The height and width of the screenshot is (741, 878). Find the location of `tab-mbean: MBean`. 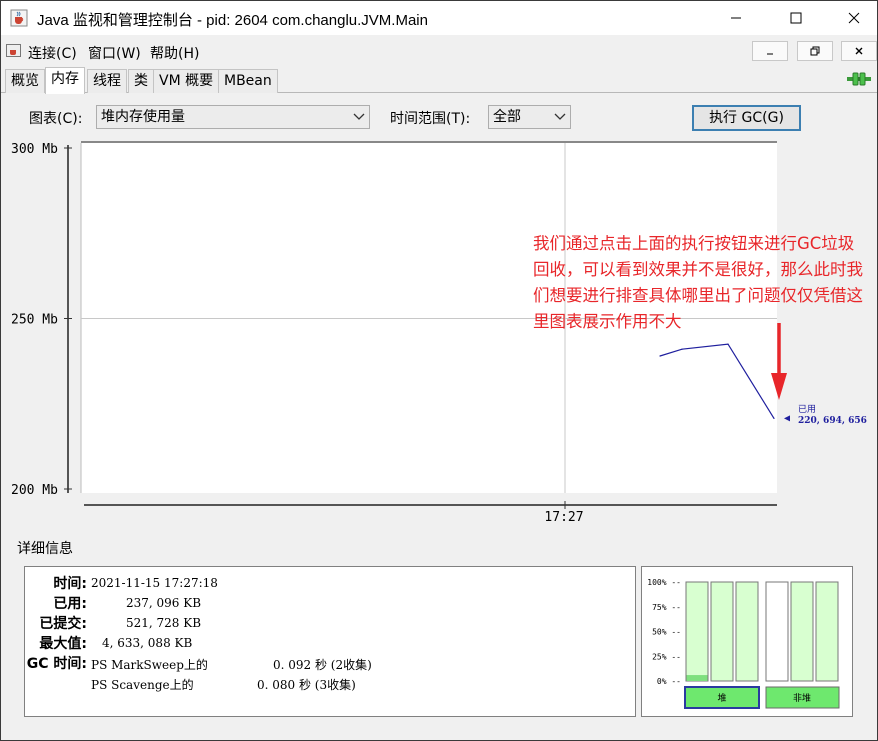

tab-mbean: MBean is located at coordinates (248, 81).